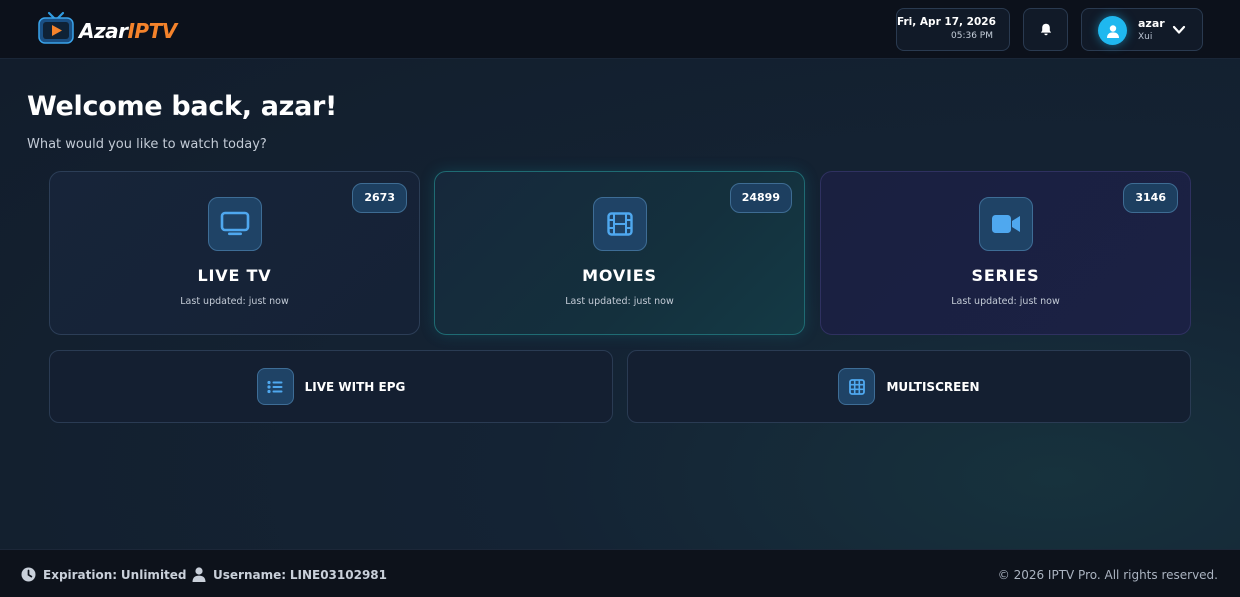 The image size is (1240, 597). I want to click on user-menu-button: azar Xui, so click(1142, 29).